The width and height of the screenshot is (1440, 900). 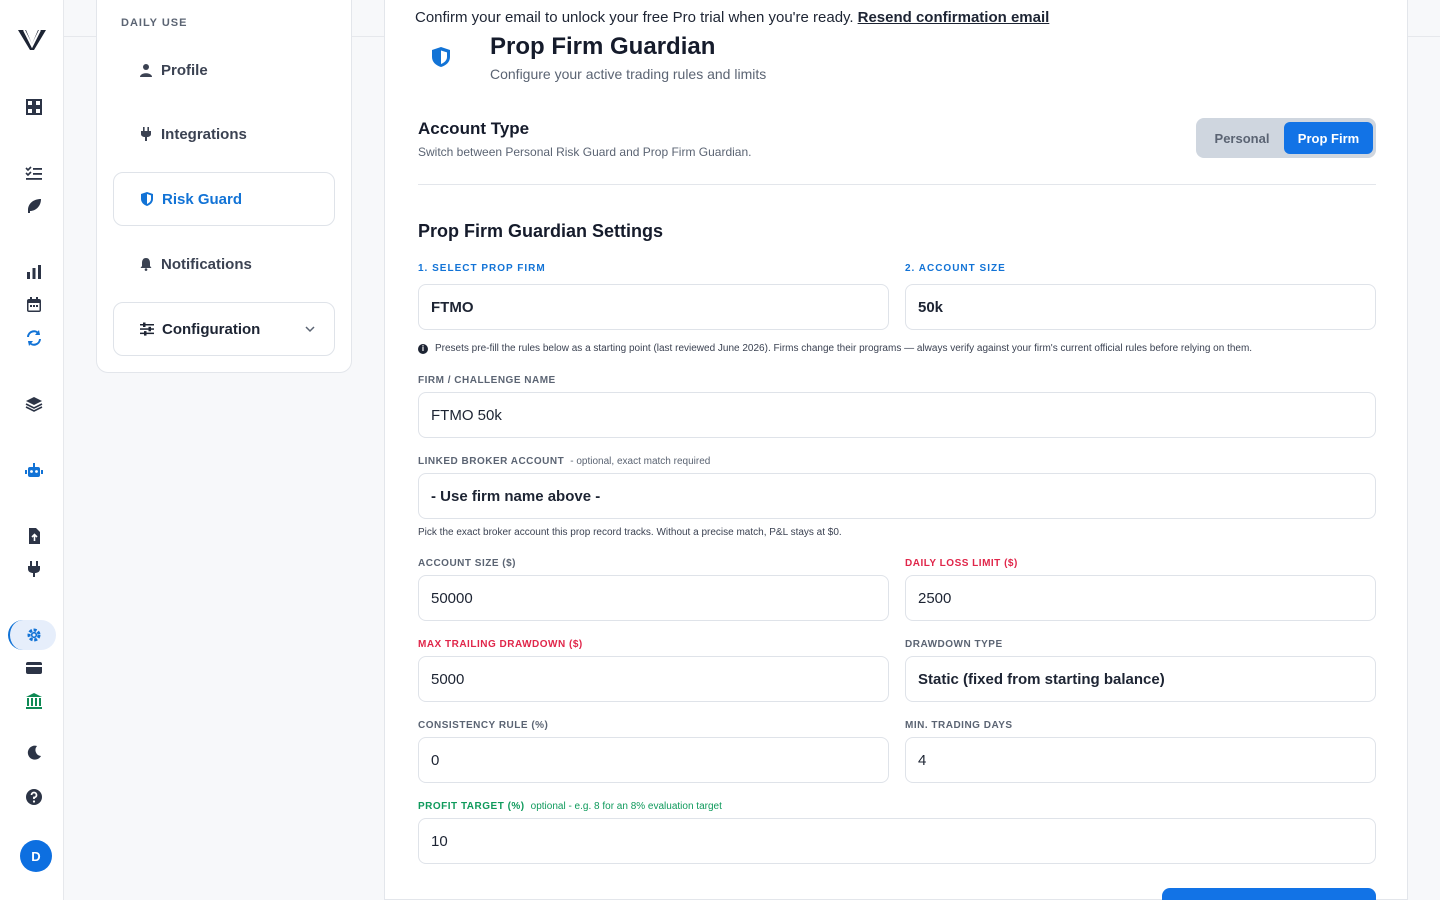 I want to click on drawdown-type-label: DRAWDOWN TYPE, so click(x=954, y=644).